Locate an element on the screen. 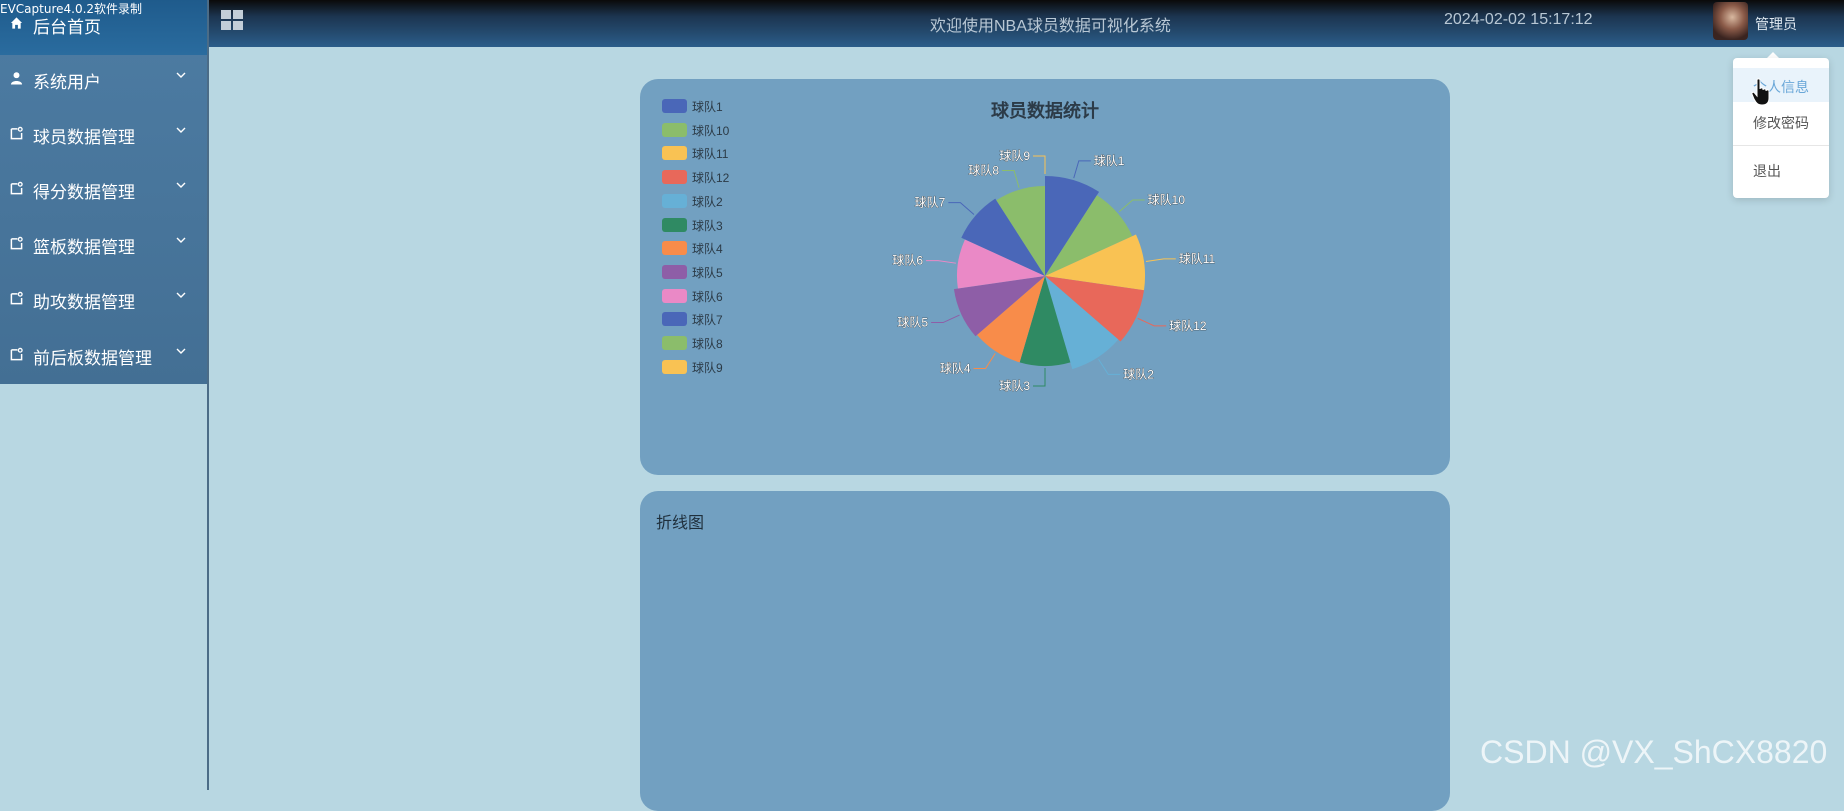 The width and height of the screenshot is (1844, 811). pie-chart: 球队1 球队10 球队11 球队12 球队2 球队3 球队4 球队5 球队6 球队7 球队8球队9 is located at coordinates (1054, 271).